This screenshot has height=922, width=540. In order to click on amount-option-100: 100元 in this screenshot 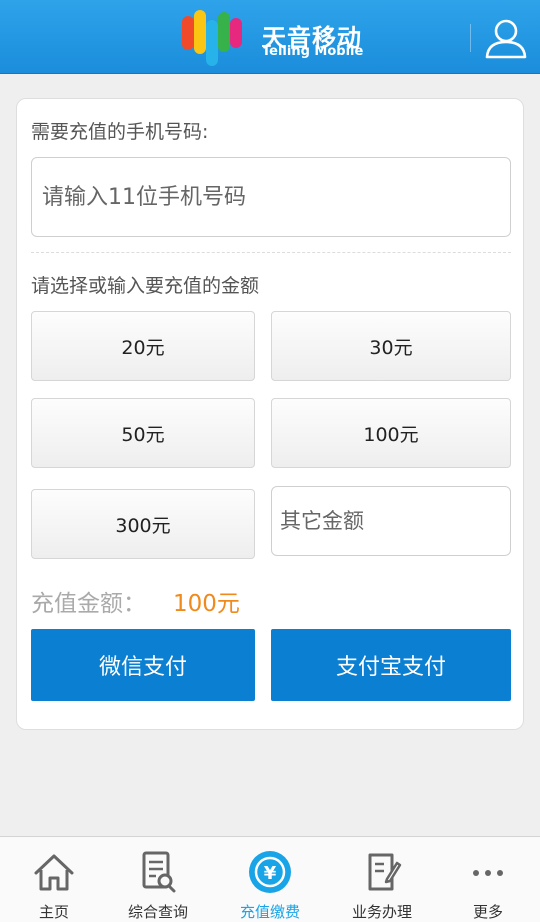, I will do `click(391, 433)`.